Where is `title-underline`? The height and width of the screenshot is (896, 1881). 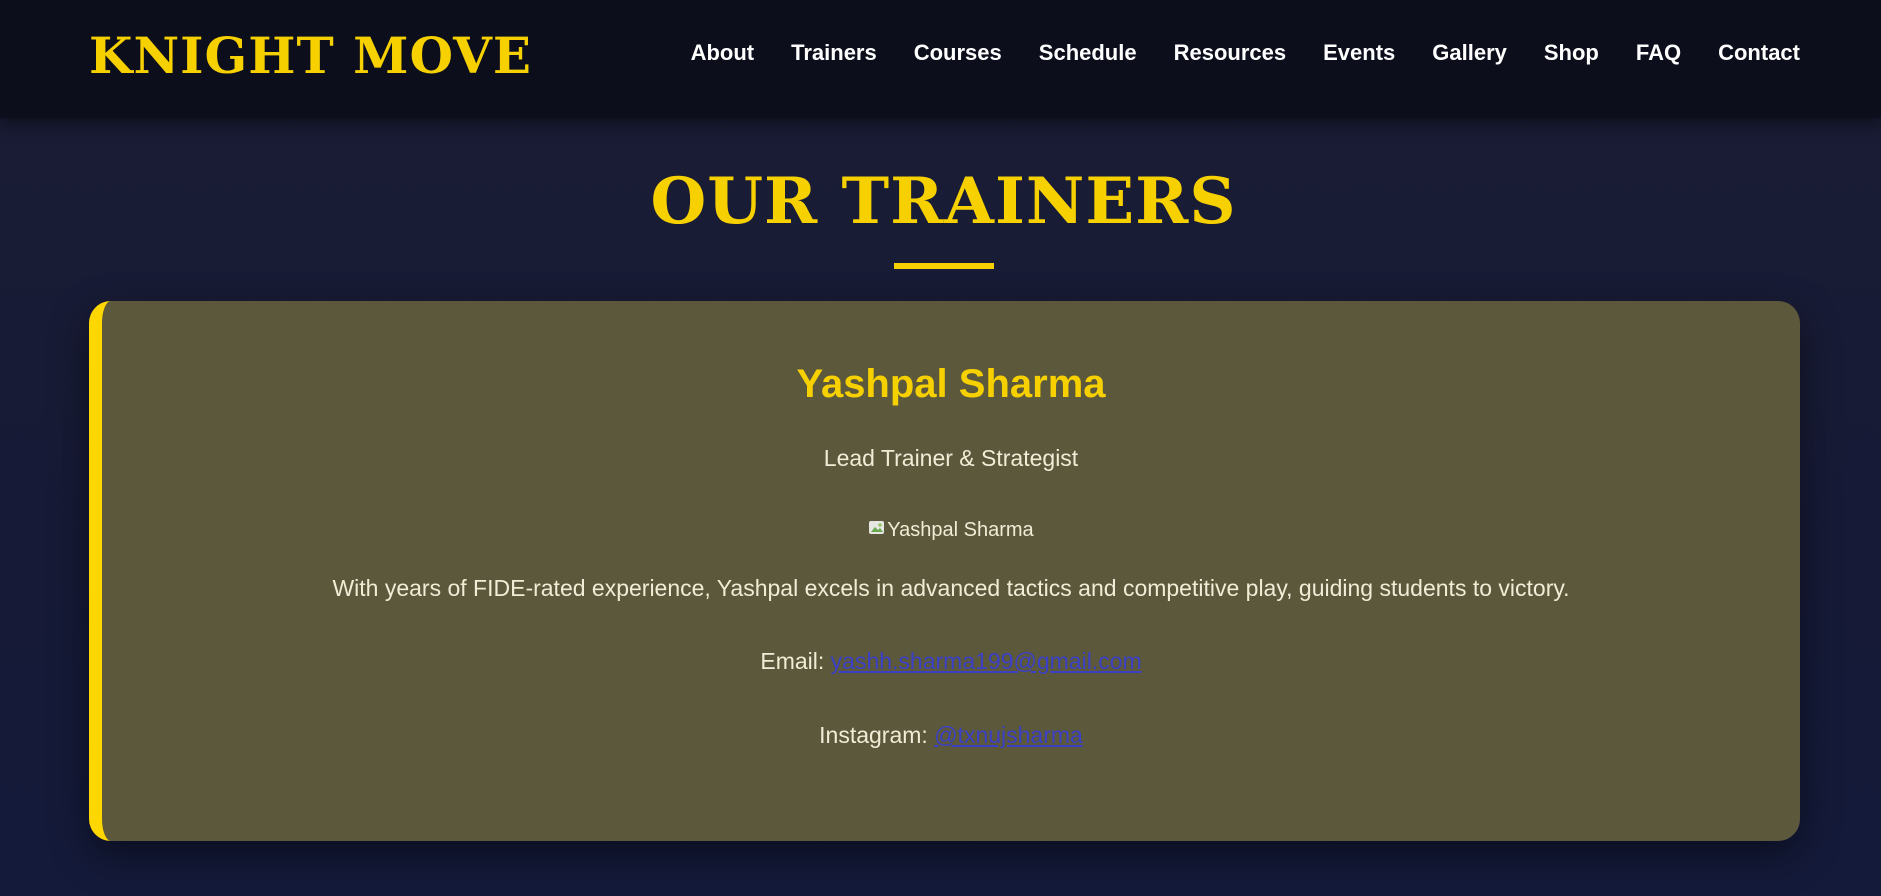 title-underline is located at coordinates (944, 266).